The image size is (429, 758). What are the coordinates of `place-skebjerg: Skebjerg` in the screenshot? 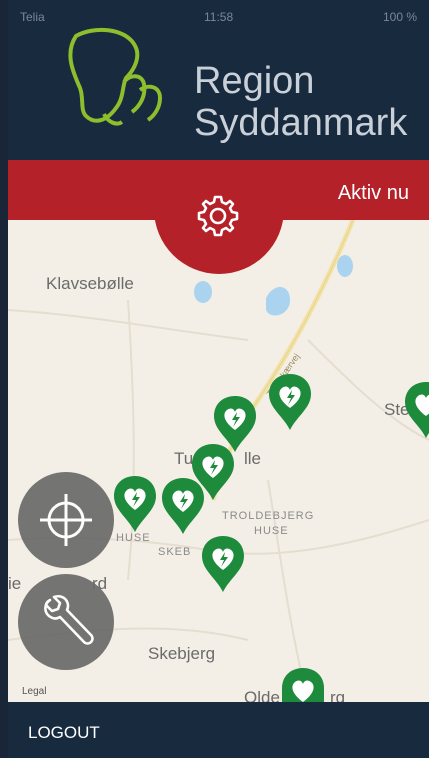 It's located at (182, 653).